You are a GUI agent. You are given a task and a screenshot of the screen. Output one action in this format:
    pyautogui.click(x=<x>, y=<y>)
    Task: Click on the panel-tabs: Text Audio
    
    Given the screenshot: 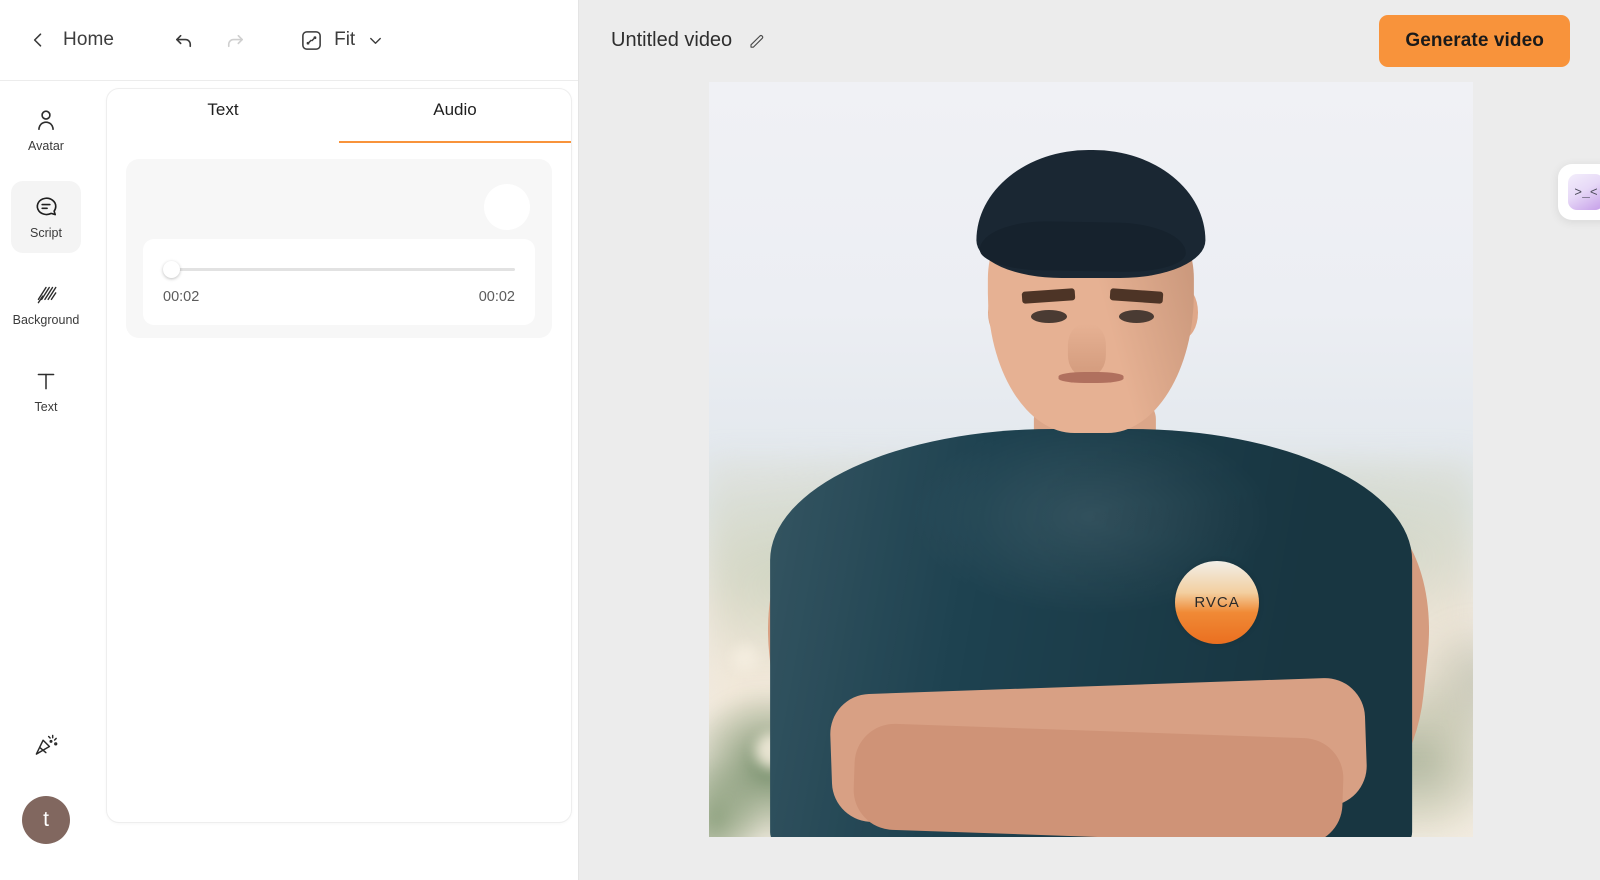 What is the action you would take?
    pyautogui.click(x=339, y=116)
    